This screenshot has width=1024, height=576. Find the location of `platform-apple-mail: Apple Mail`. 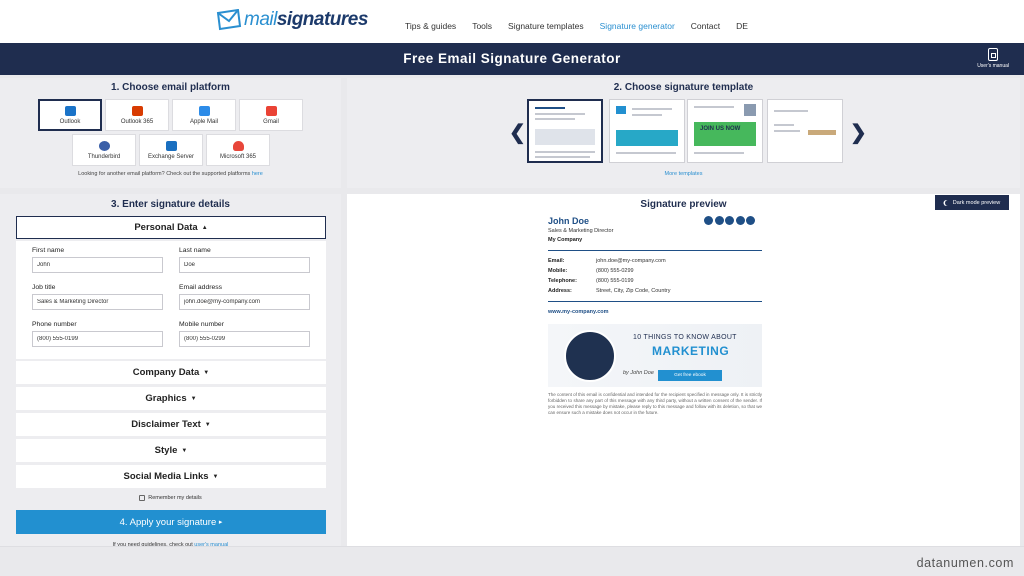

platform-apple-mail: Apple Mail is located at coordinates (204, 115).